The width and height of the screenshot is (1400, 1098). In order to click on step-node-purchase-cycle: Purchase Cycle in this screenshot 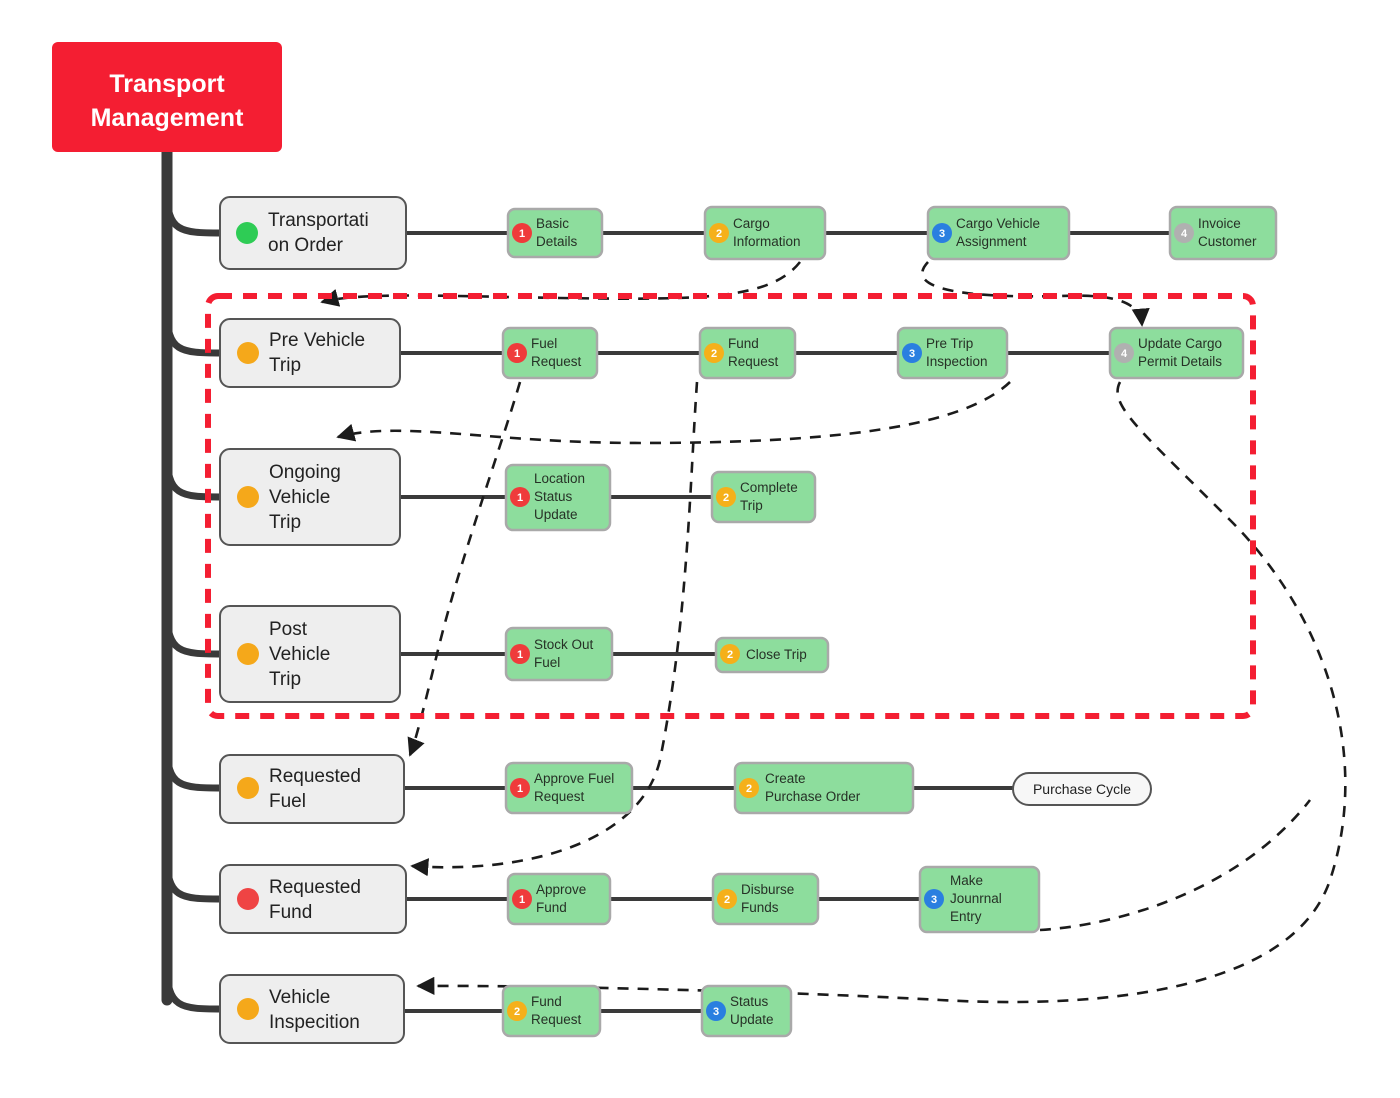, I will do `click(1082, 789)`.